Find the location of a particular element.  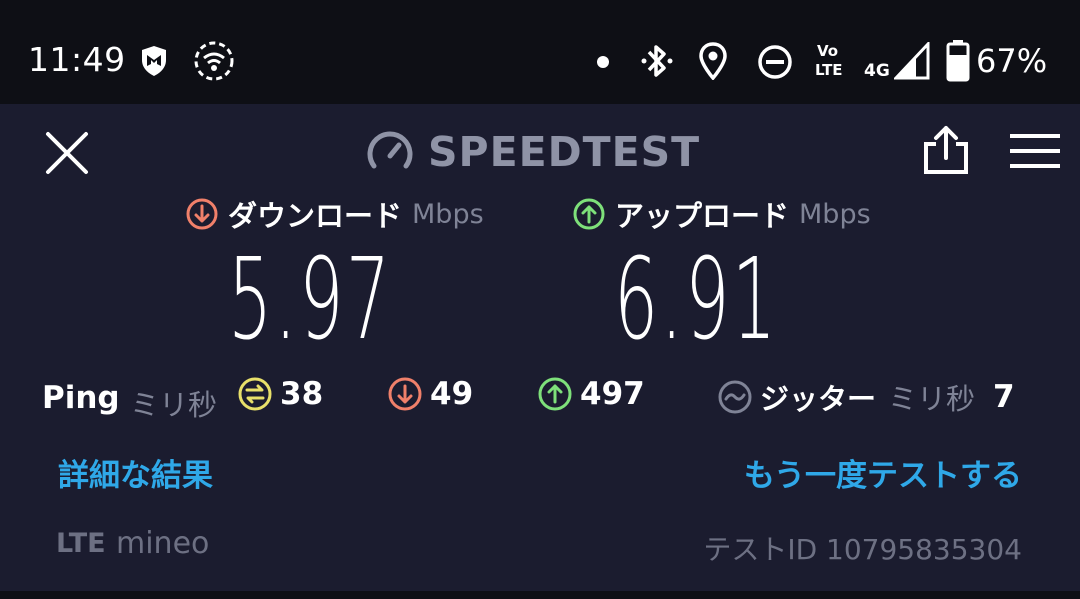

share-icon is located at coordinates (946, 150).